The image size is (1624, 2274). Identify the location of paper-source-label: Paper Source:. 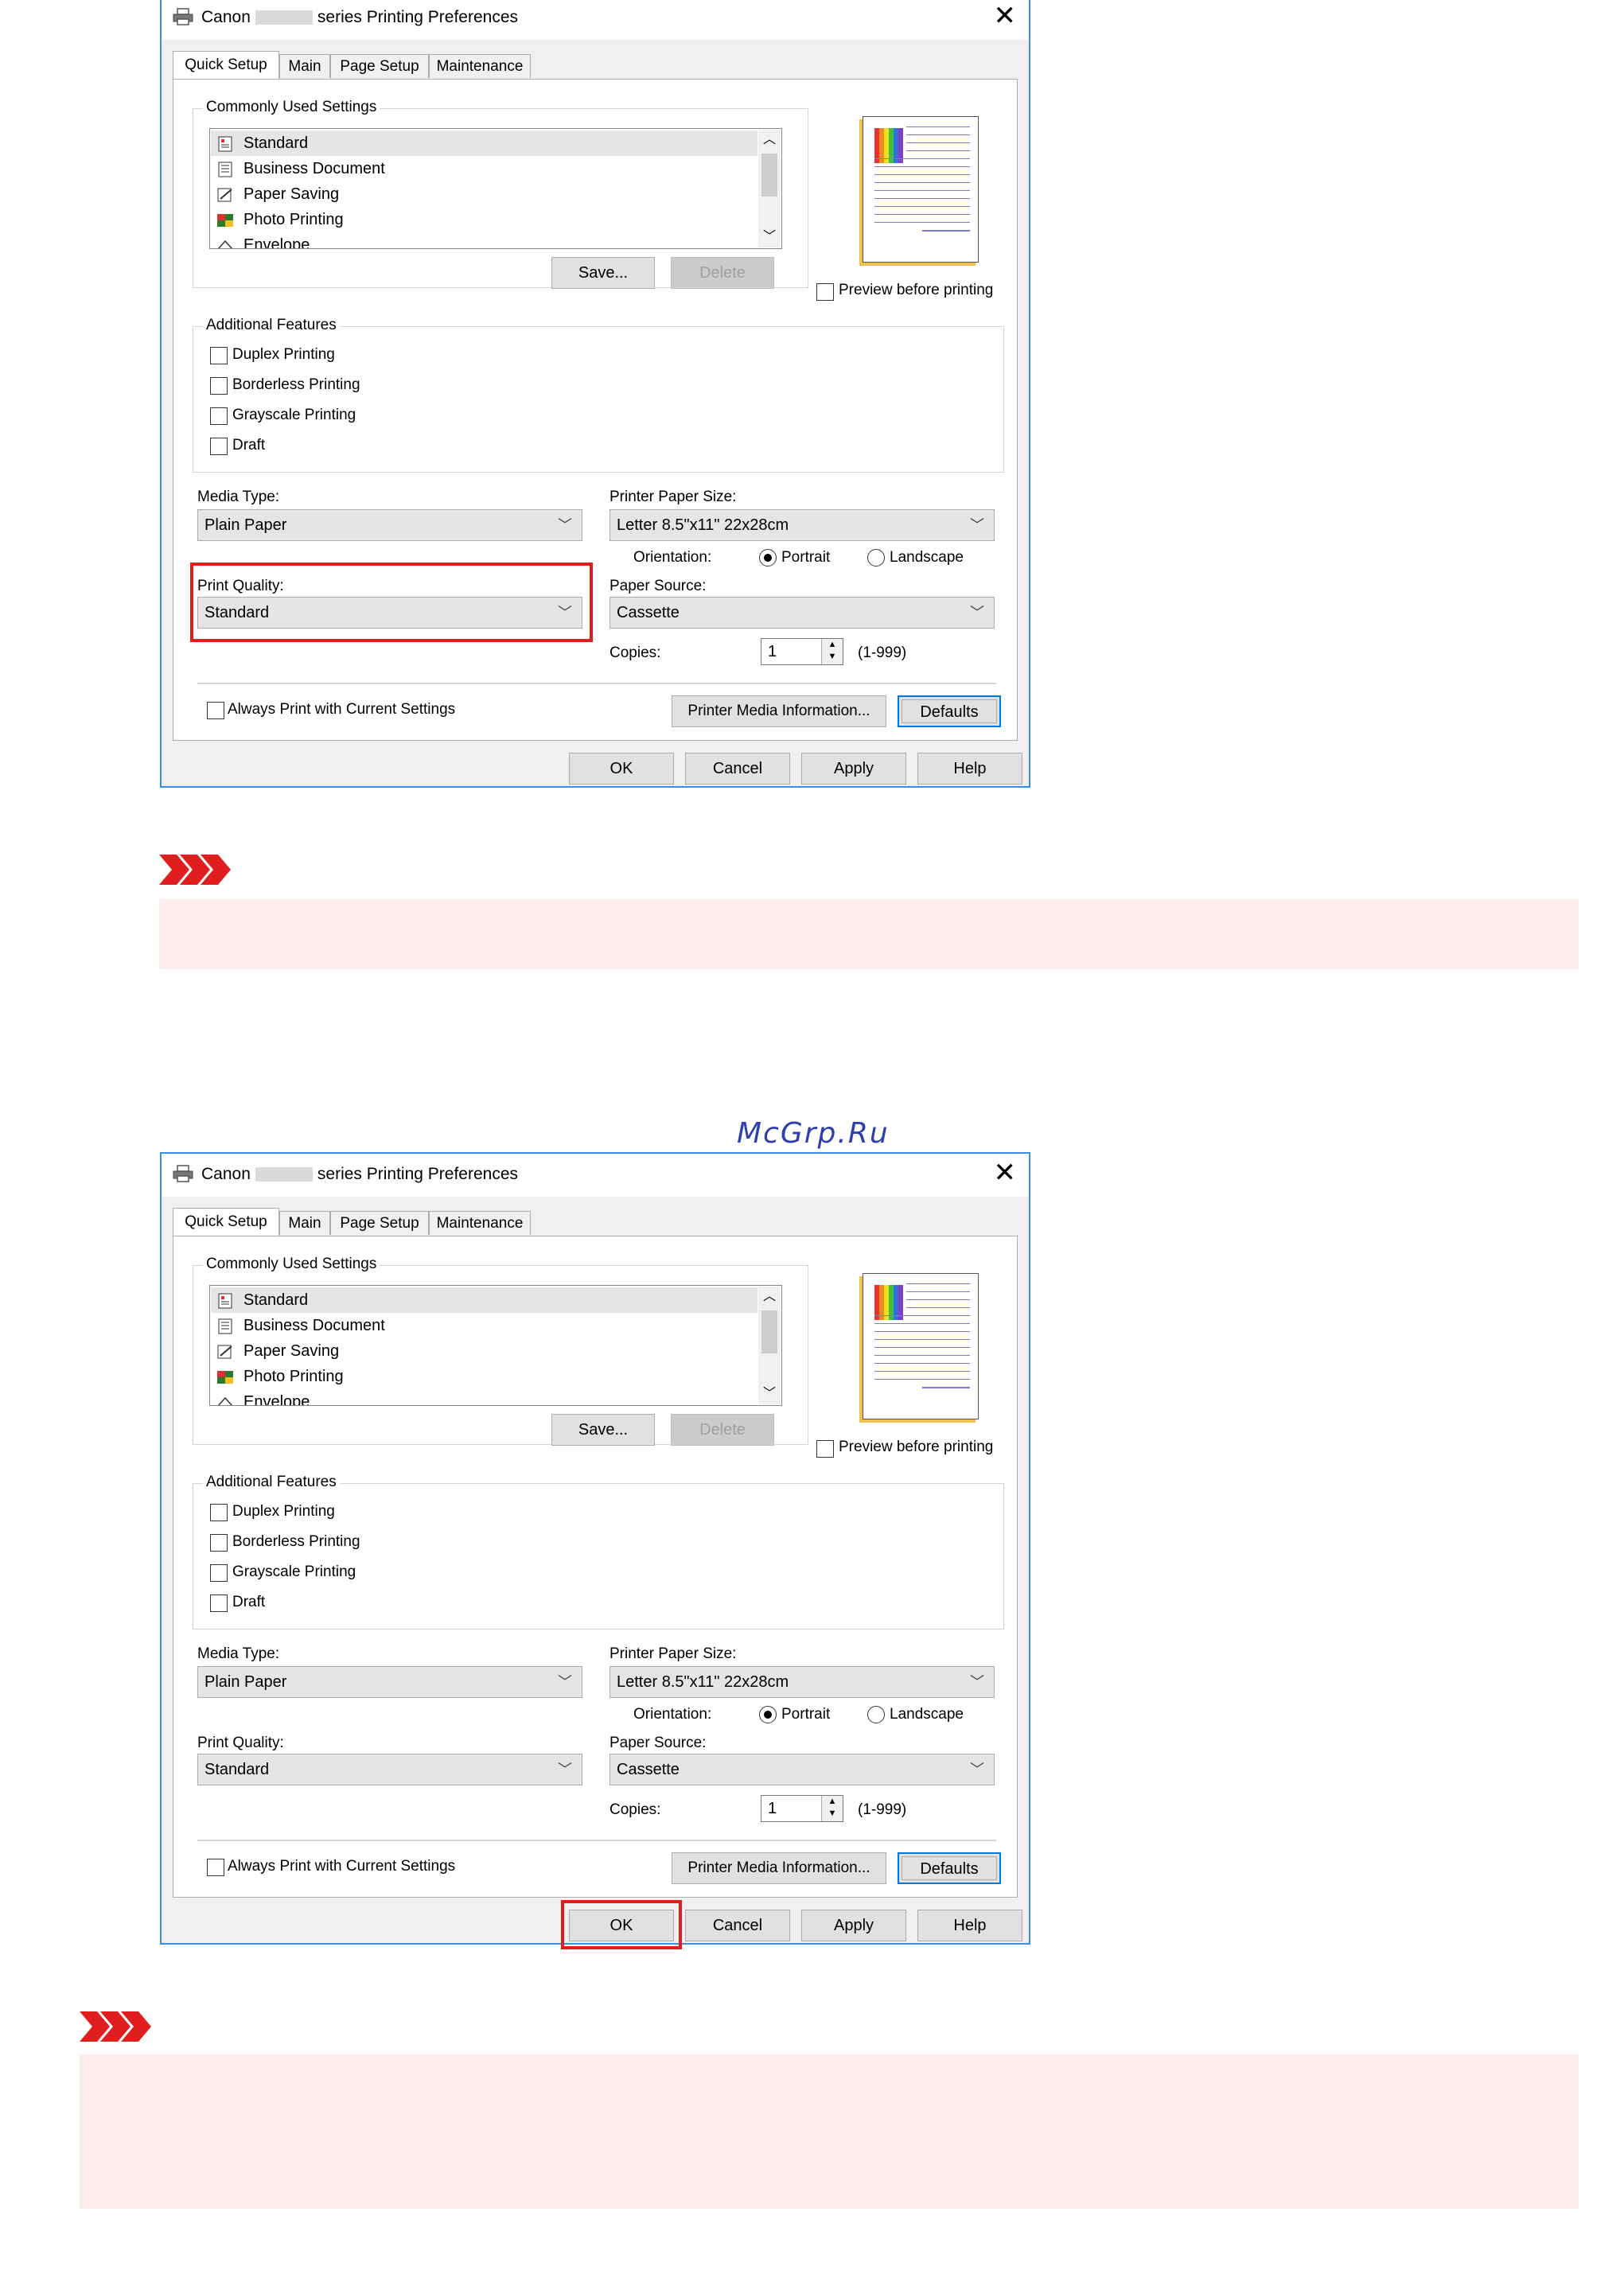
(658, 586).